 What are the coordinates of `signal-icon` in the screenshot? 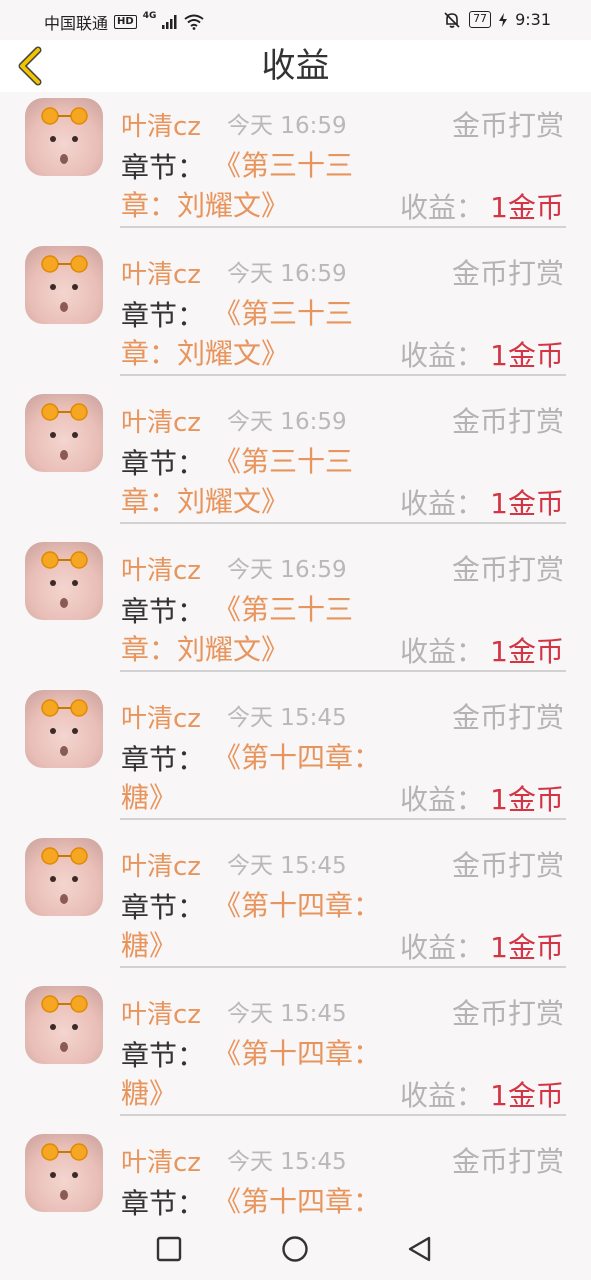 It's located at (169, 22).